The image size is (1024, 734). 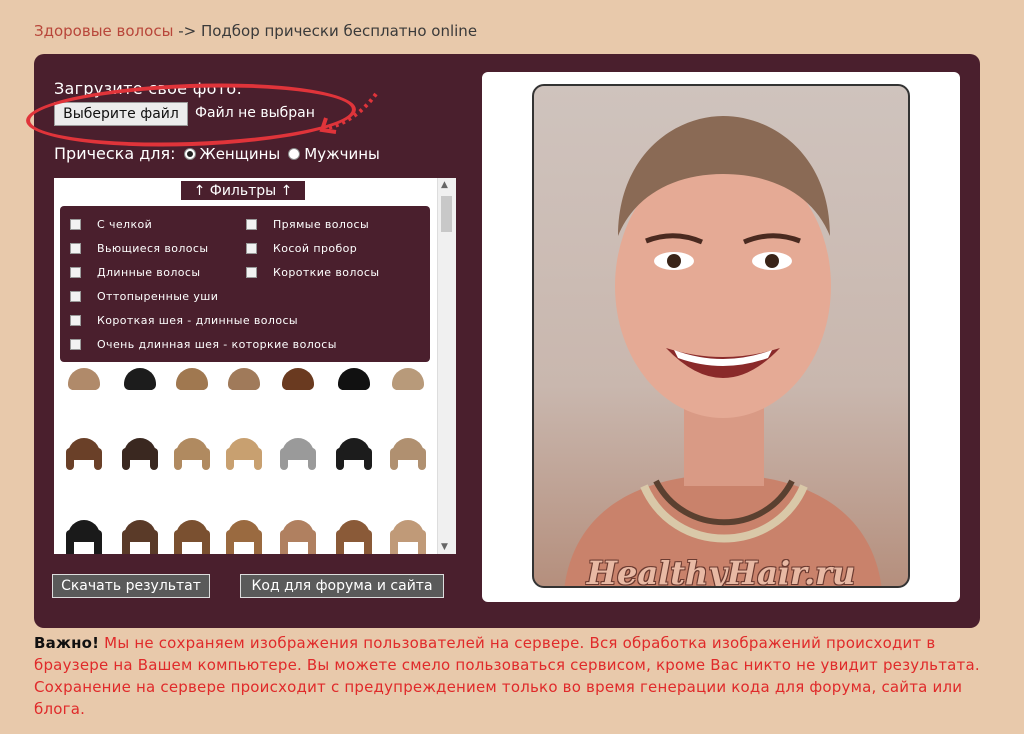 I want to click on filter-straight: Прямые волосы, so click(x=307, y=224).